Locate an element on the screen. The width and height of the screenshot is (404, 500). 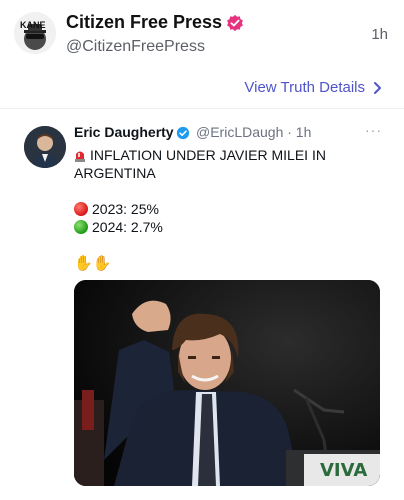
stat-2024: 2024: 2.7% is located at coordinates (118, 227).